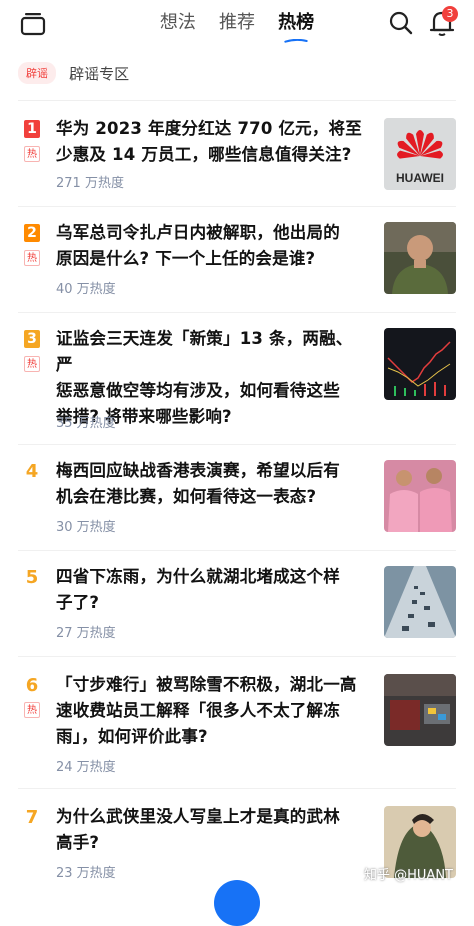 The image size is (474, 926). I want to click on tab-hot-list-label: 热榜, so click(296, 22).